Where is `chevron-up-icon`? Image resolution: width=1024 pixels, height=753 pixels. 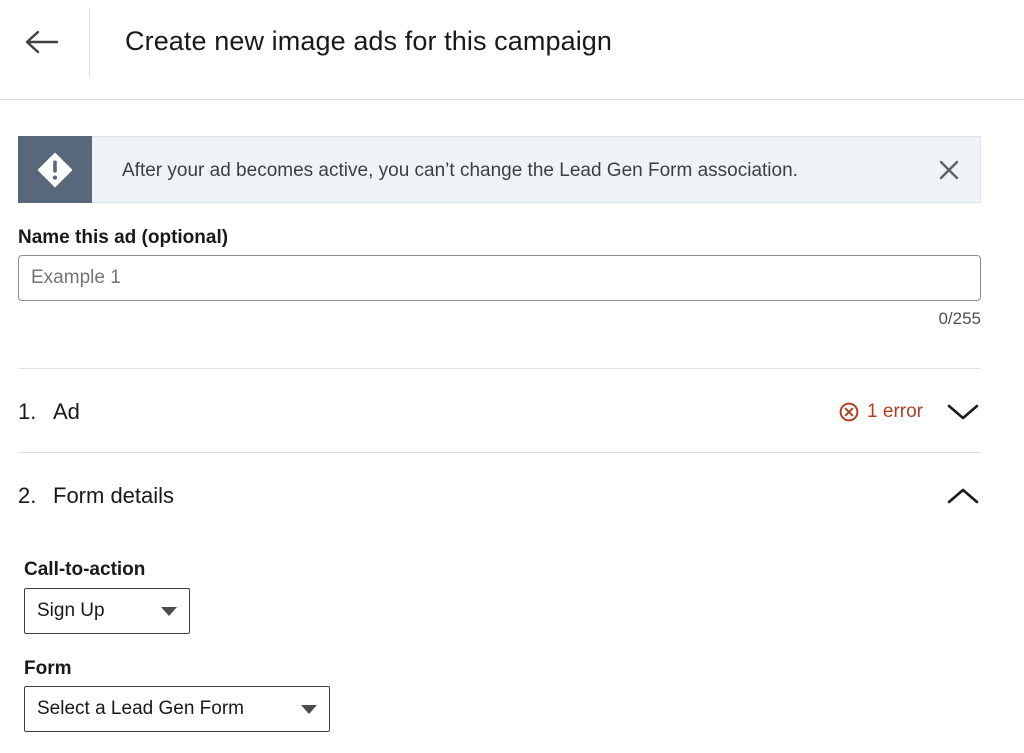
chevron-up-icon is located at coordinates (963, 496).